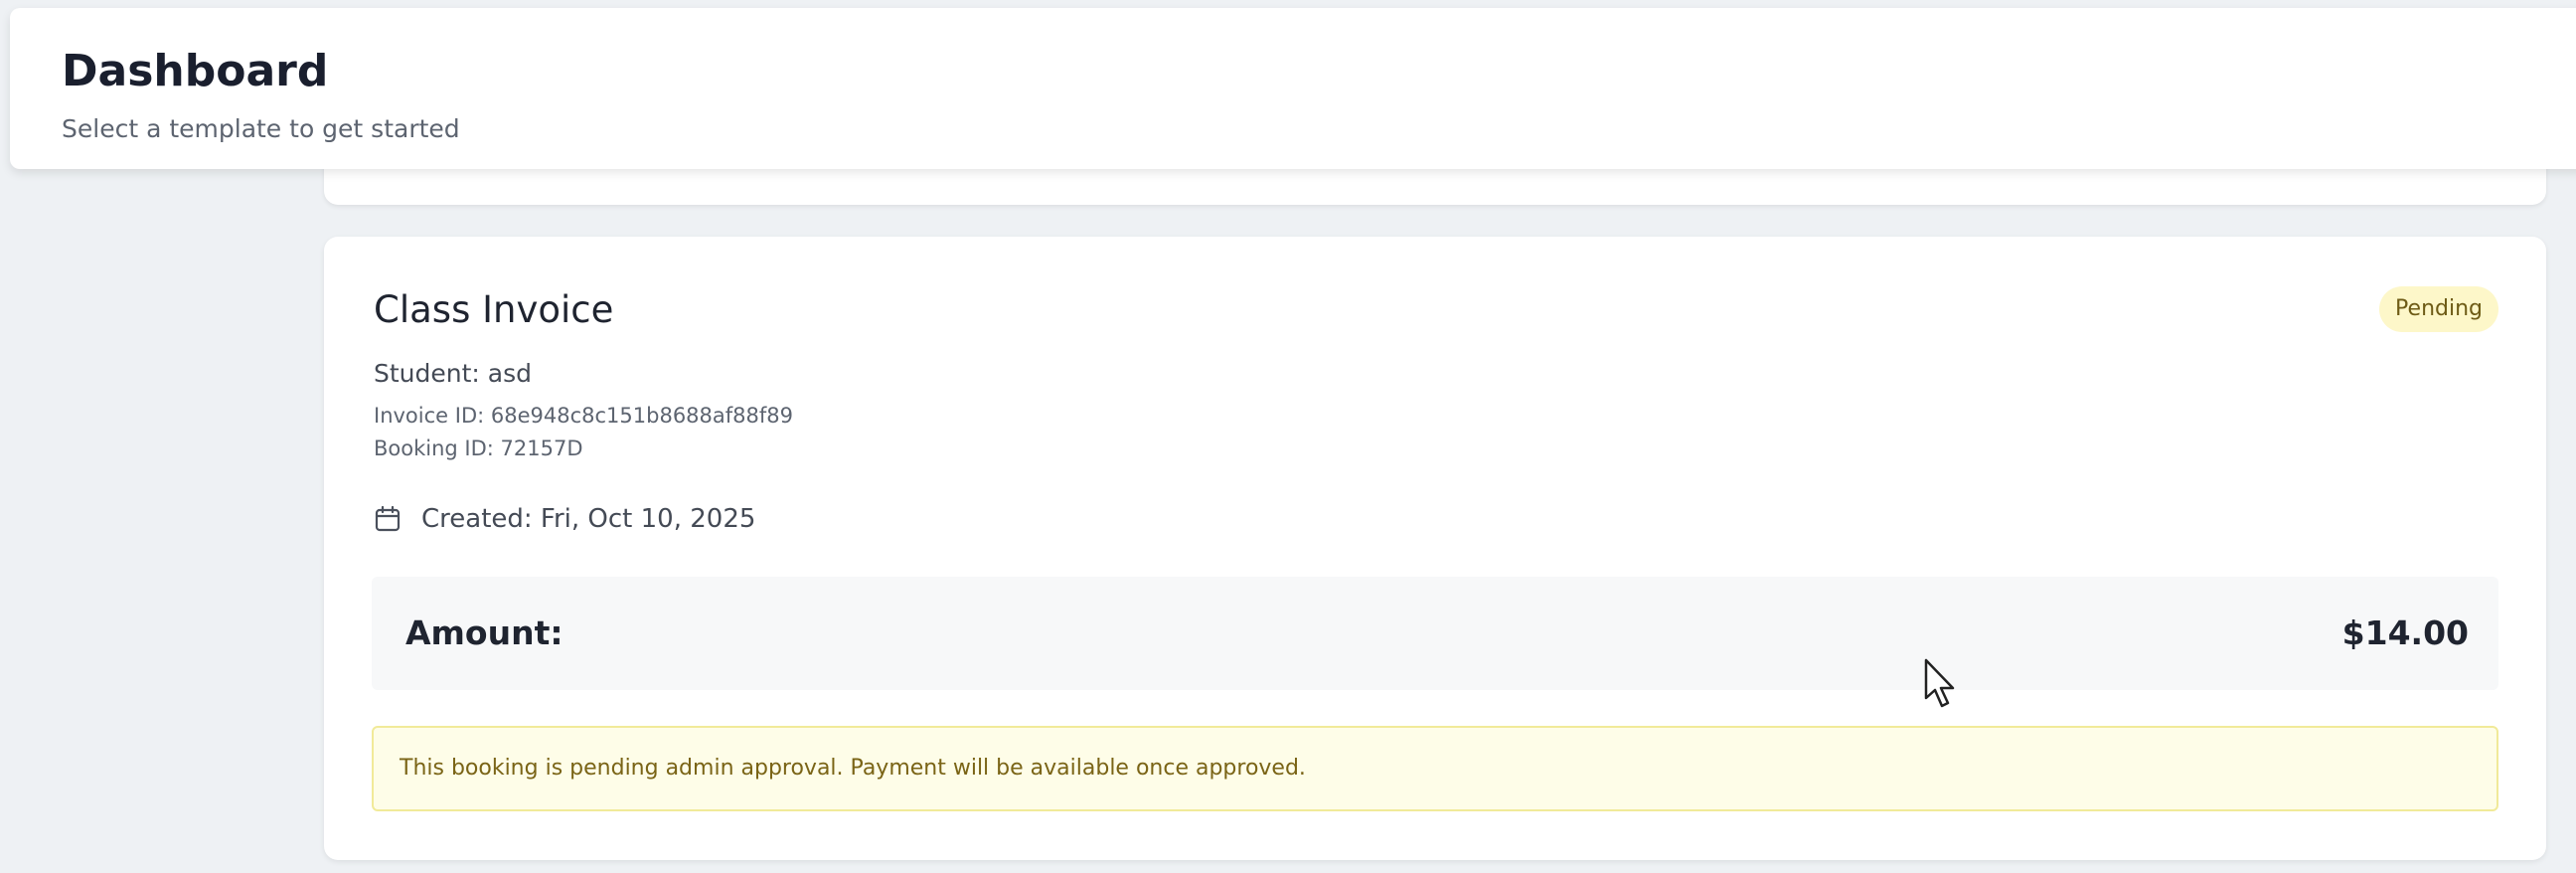 The width and height of the screenshot is (2576, 873). What do you see at coordinates (261, 128) in the screenshot?
I see `page-subtitle: Select a template to get started` at bounding box center [261, 128].